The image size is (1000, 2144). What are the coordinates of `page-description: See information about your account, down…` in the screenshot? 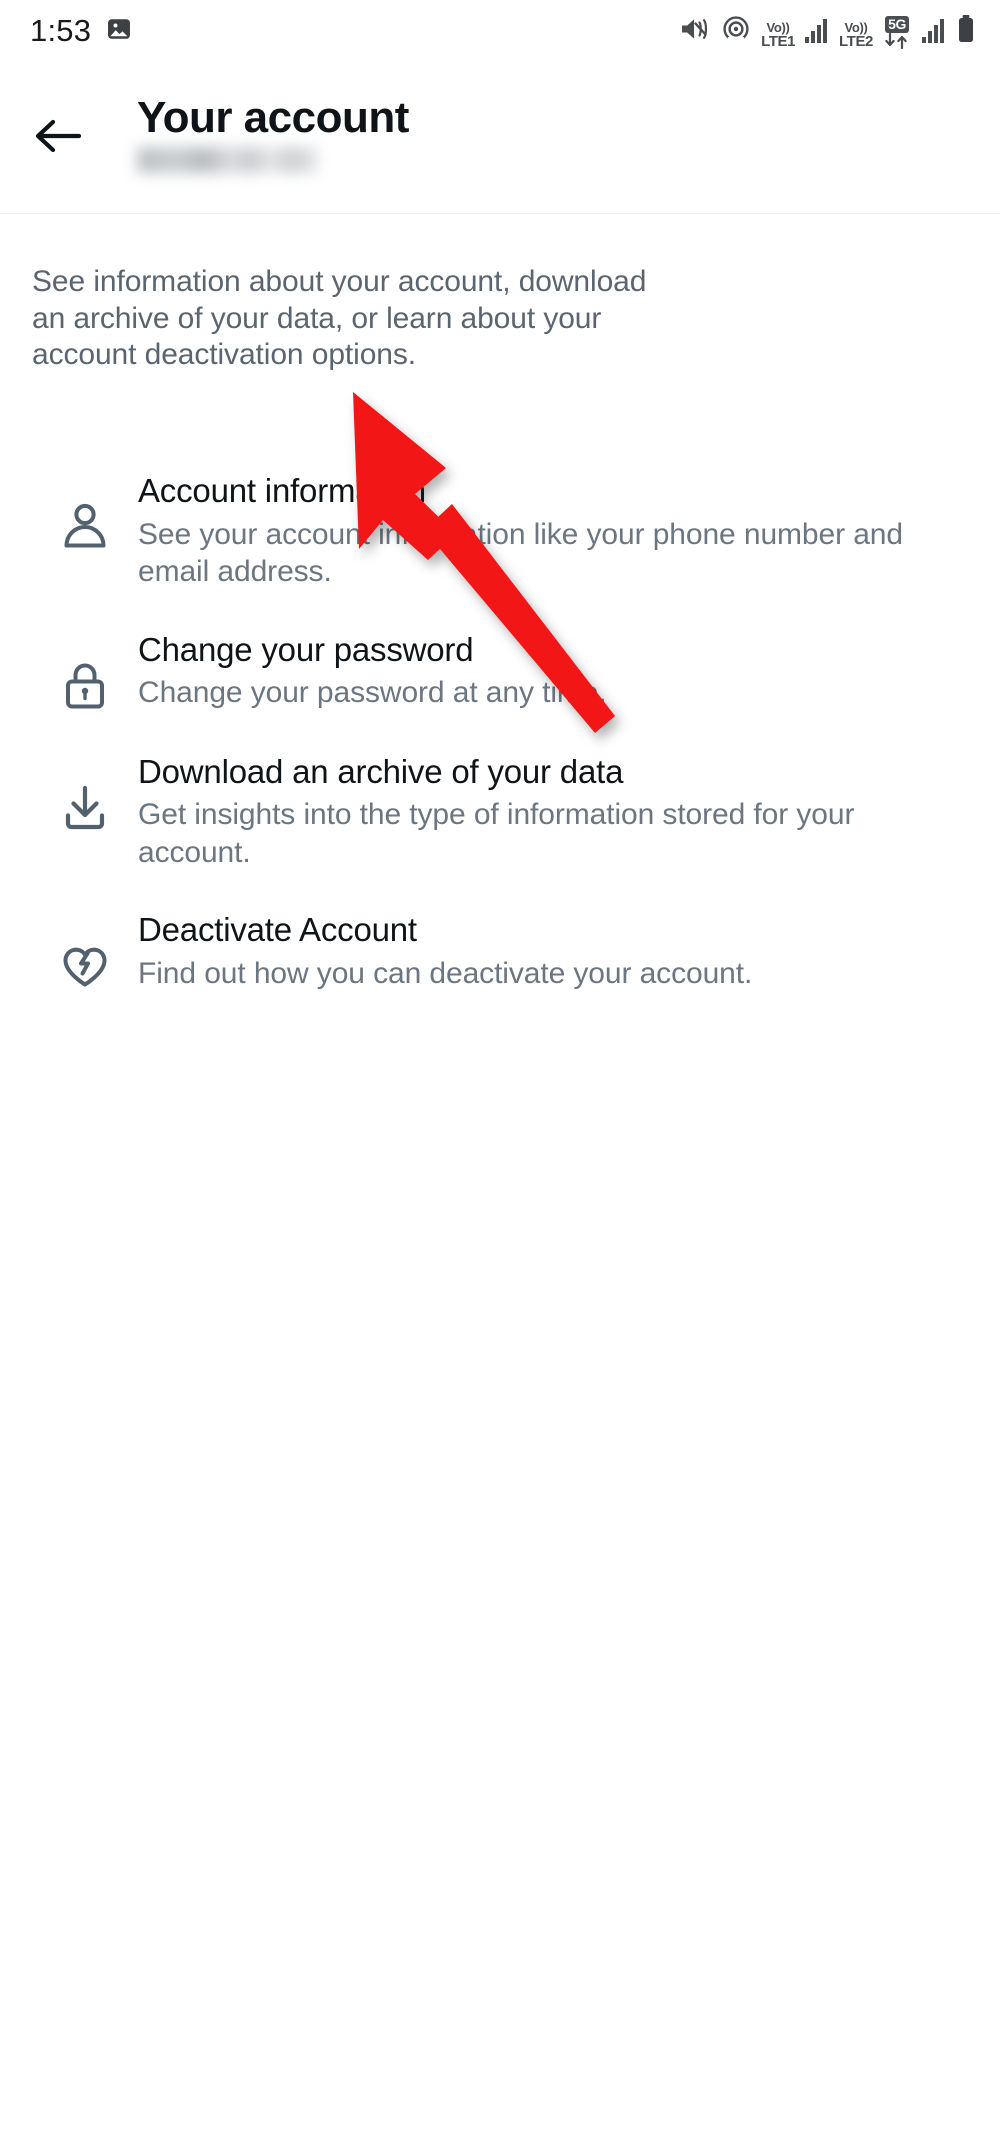 It's located at (339, 318).